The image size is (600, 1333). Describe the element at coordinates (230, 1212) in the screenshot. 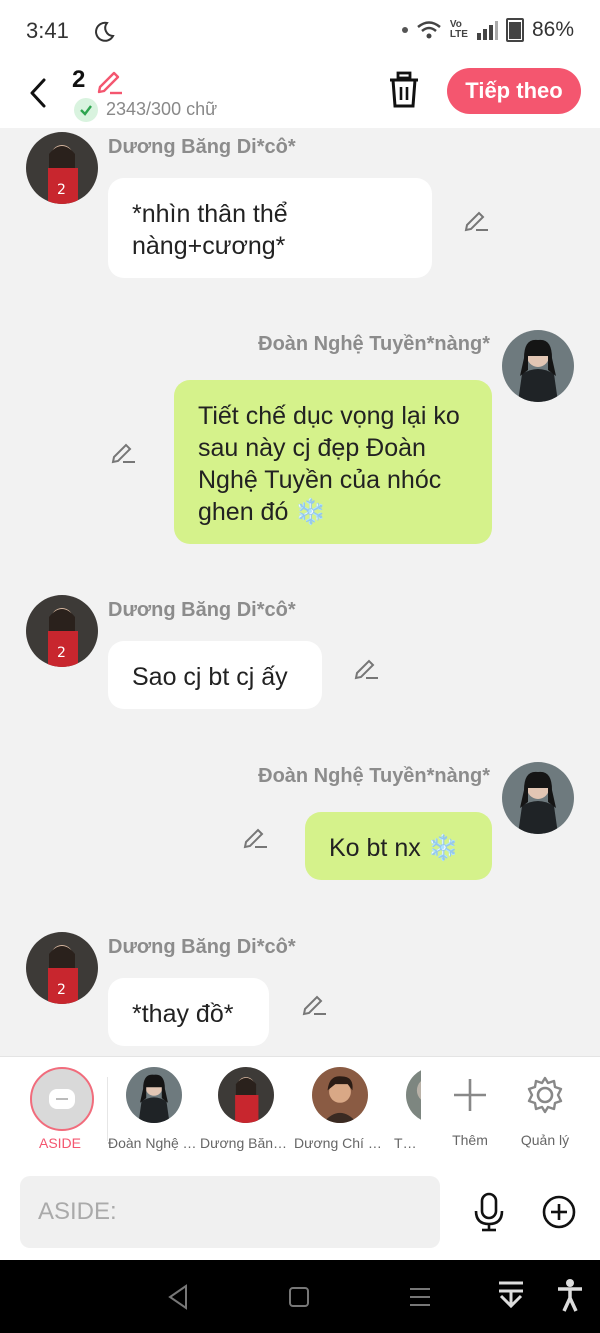

I see `message-input` at that location.